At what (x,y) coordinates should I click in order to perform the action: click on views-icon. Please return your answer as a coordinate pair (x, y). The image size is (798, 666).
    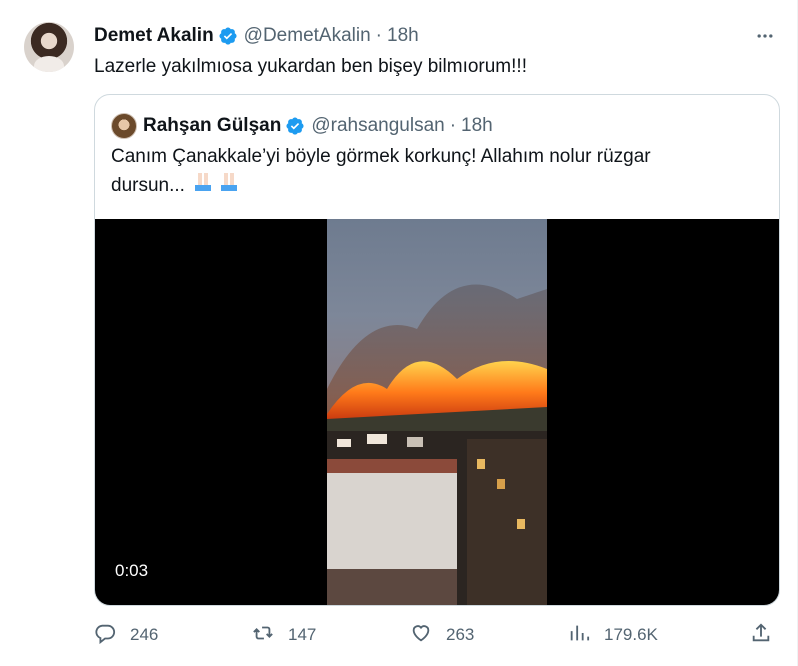
    Looking at the image, I should click on (579, 635).